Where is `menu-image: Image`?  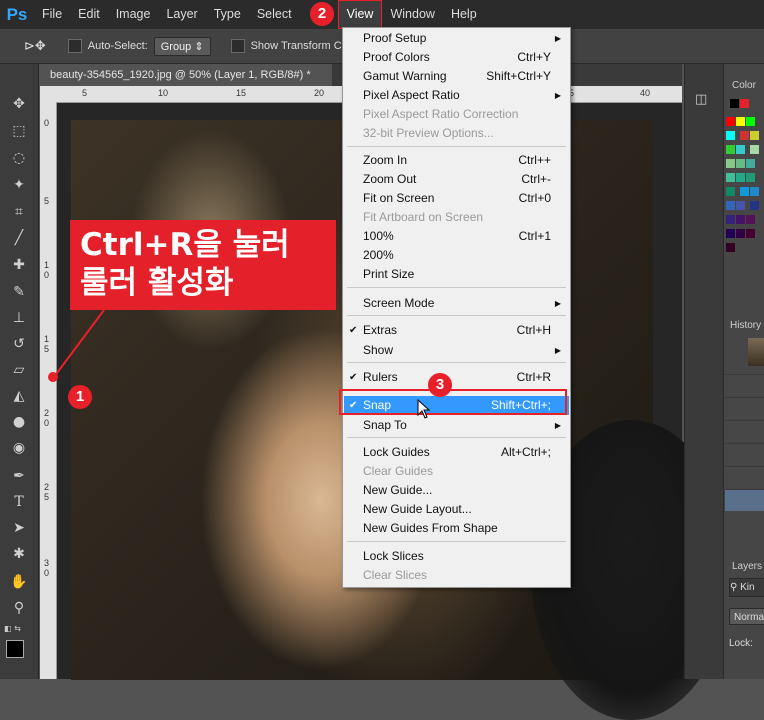 menu-image: Image is located at coordinates (133, 14).